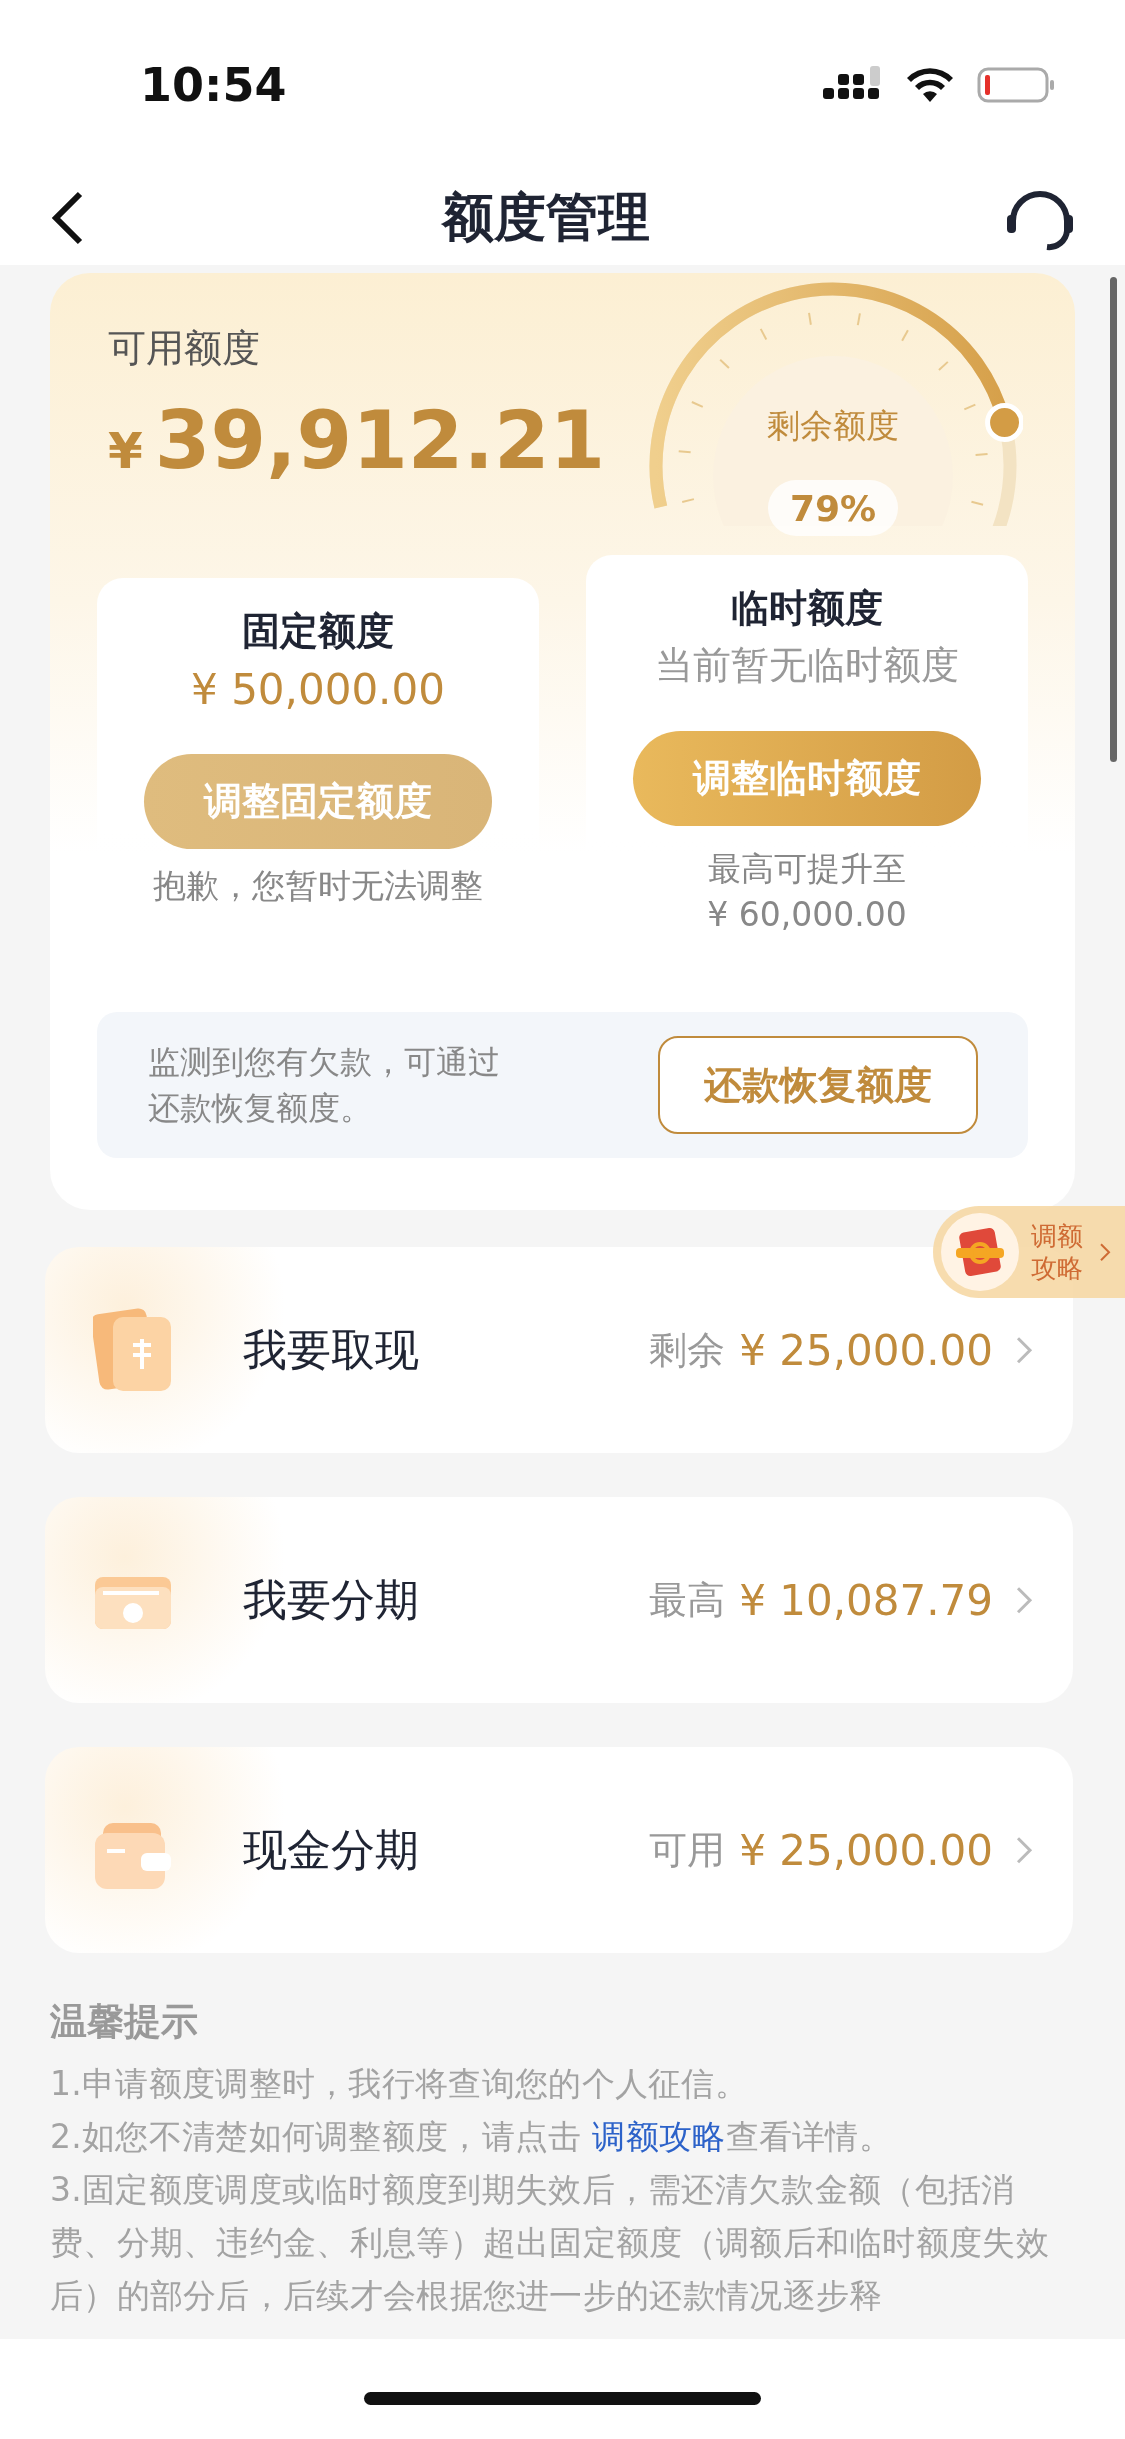 This screenshot has width=1125, height=2439. Describe the element at coordinates (687, 1600) in the screenshot. I see `action-prefix: 最高` at that location.